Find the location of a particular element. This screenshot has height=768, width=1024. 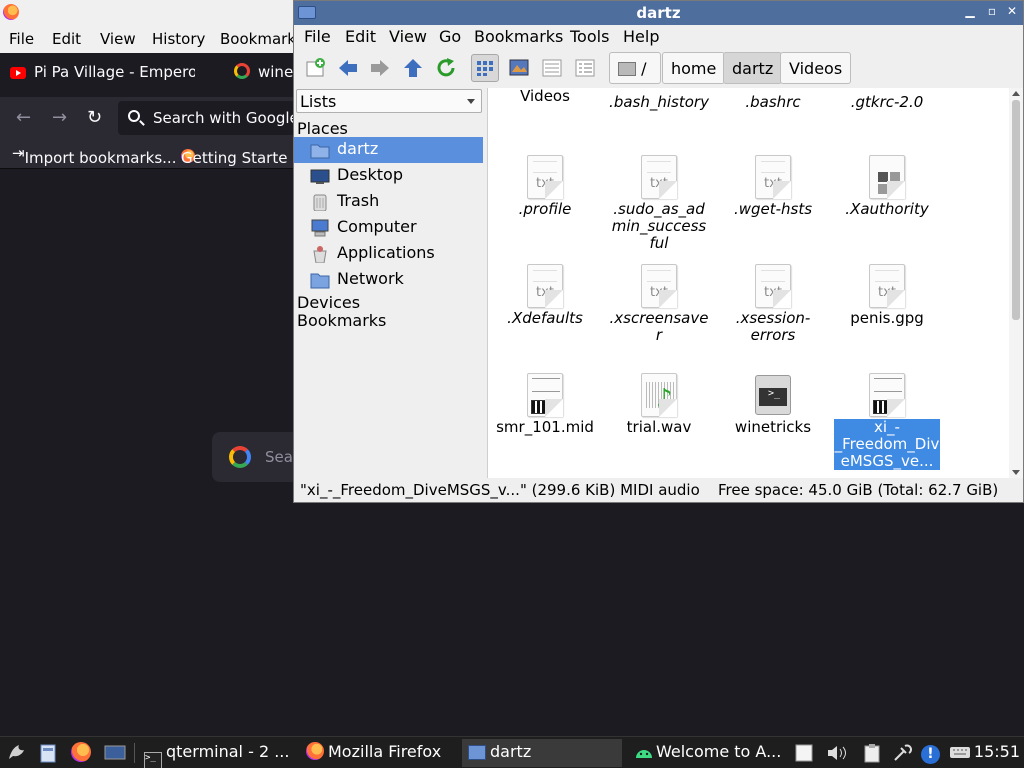

breadcrumb-dartz: dartz is located at coordinates (753, 68).